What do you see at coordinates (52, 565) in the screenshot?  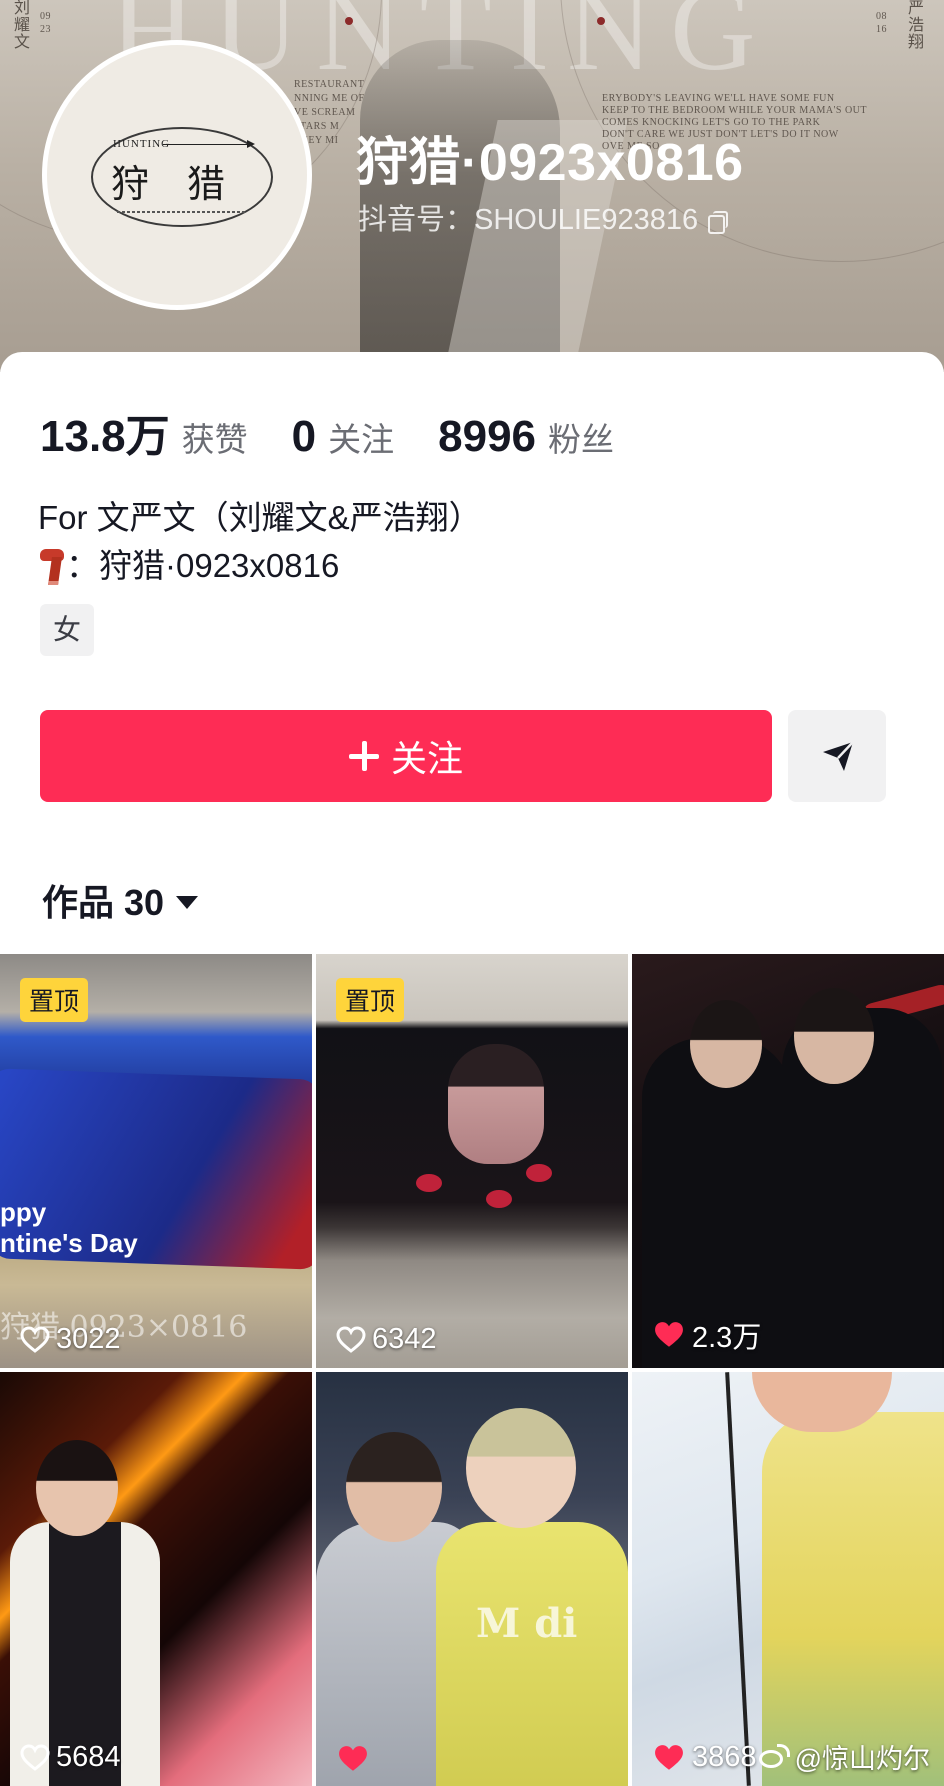 I see `scarf-icon` at bounding box center [52, 565].